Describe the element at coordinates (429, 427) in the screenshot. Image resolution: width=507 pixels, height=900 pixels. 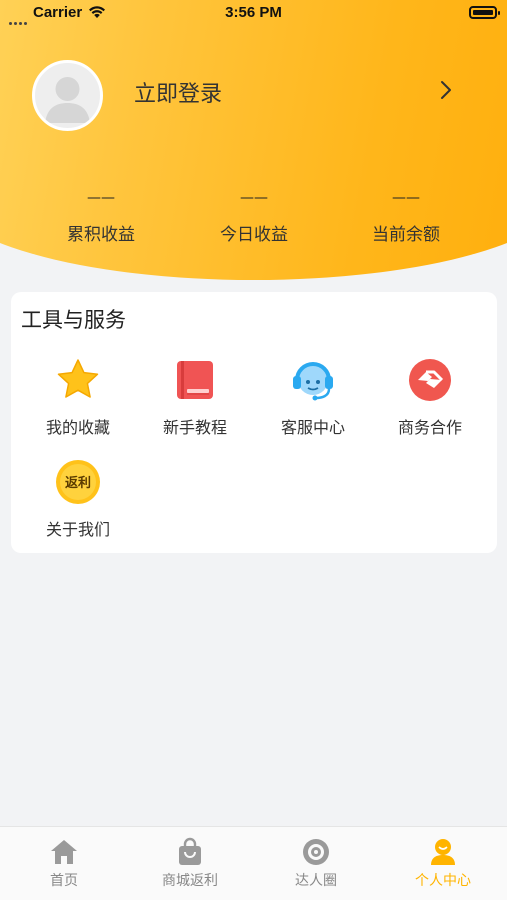
I see `tool-label: 商务合作` at that location.